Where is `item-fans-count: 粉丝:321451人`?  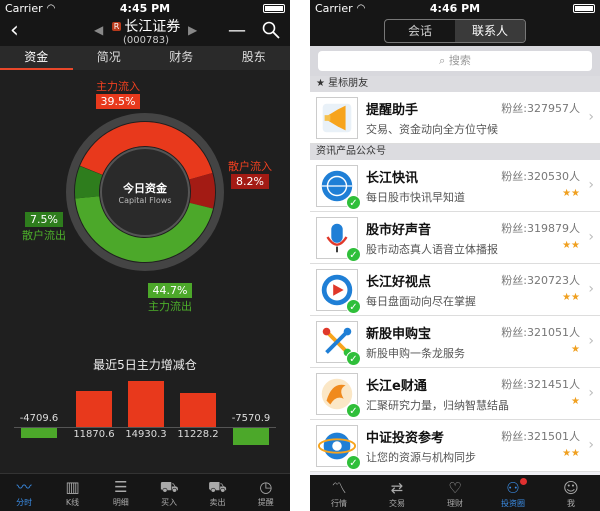 item-fans-count: 粉丝:321451人 is located at coordinates (540, 384).